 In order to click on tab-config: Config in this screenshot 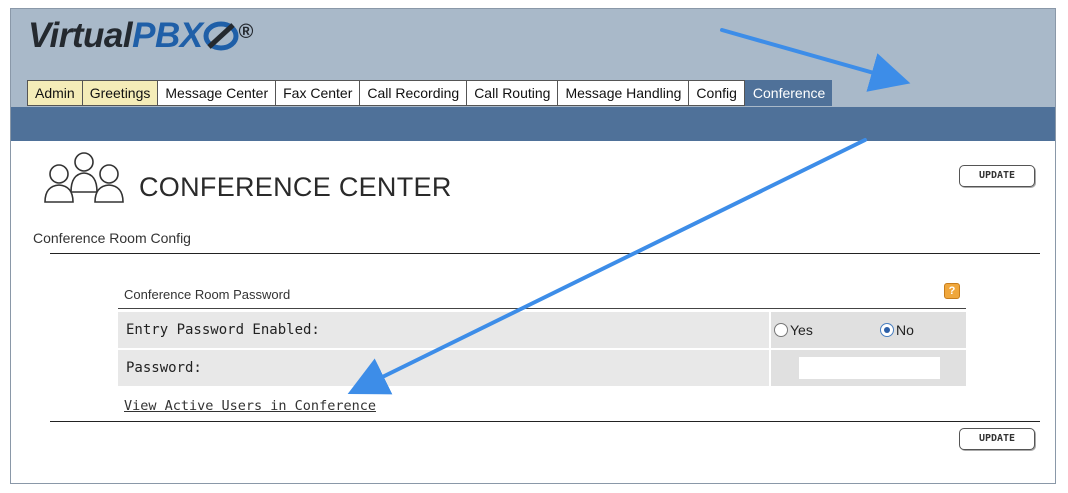, I will do `click(716, 93)`.